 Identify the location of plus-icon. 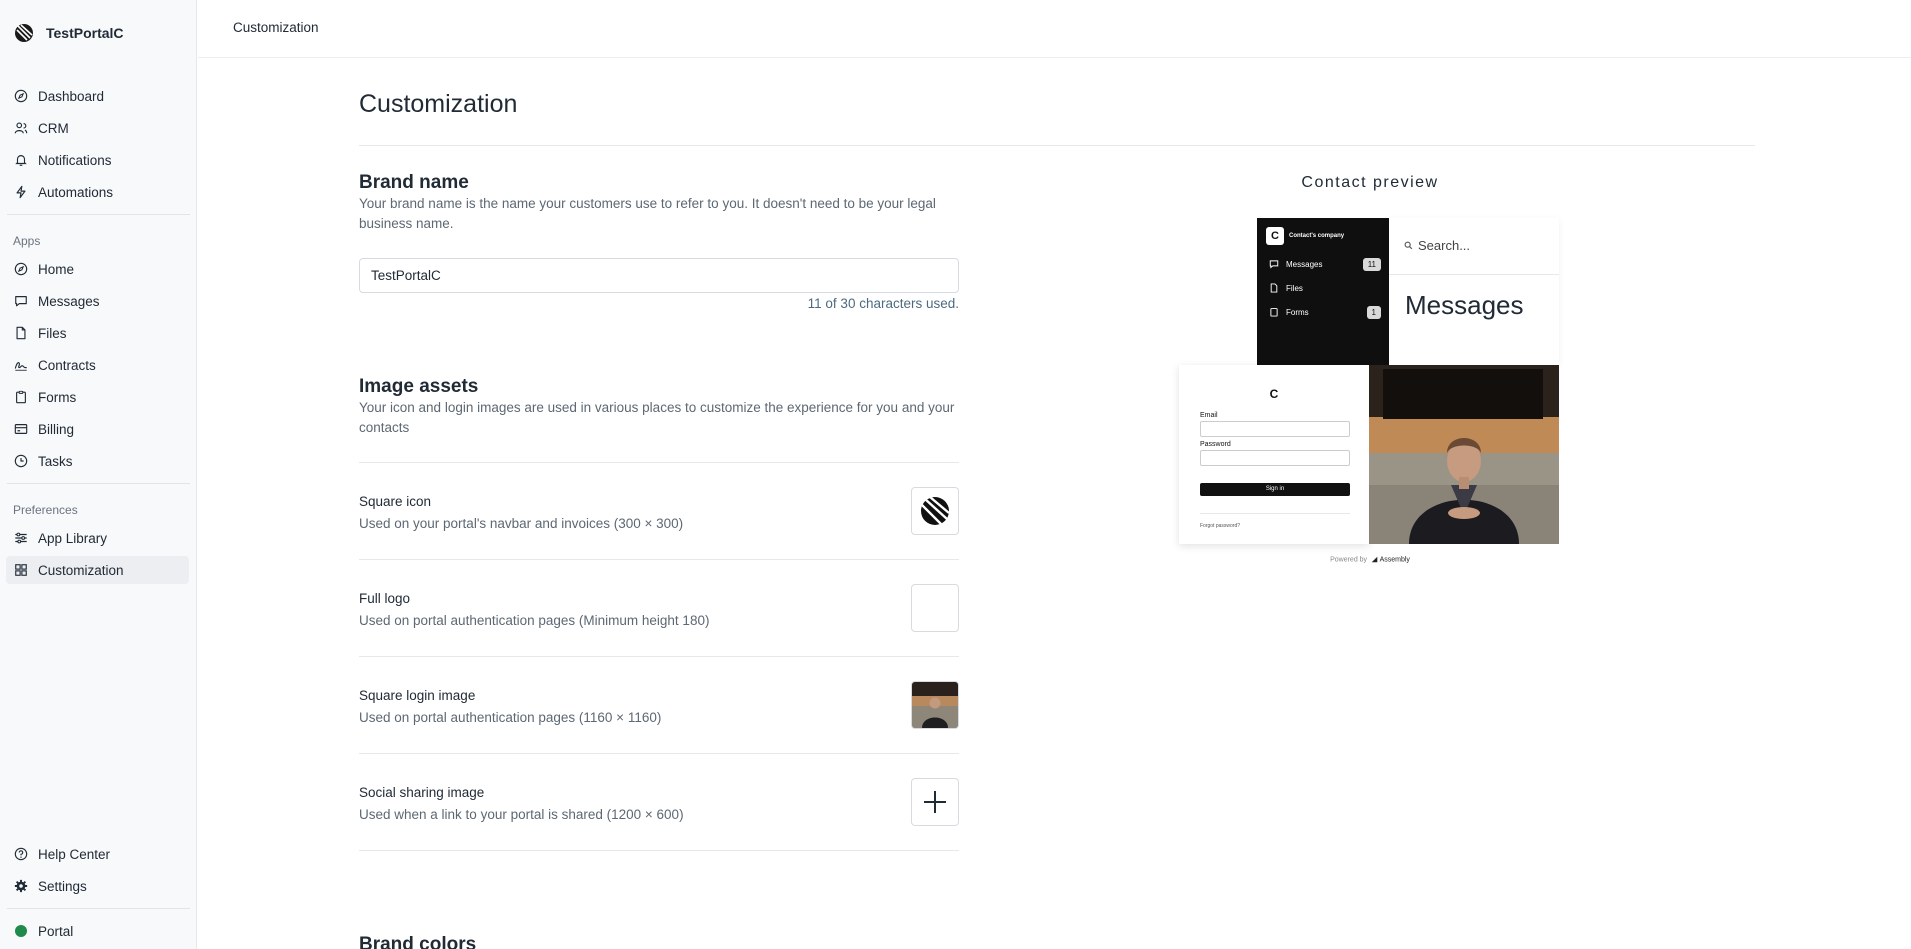
(935, 802).